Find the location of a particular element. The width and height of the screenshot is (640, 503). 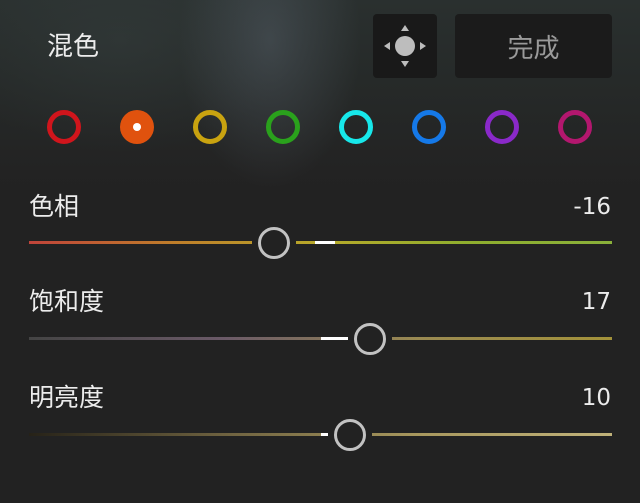

selected-dot is located at coordinates (137, 127).